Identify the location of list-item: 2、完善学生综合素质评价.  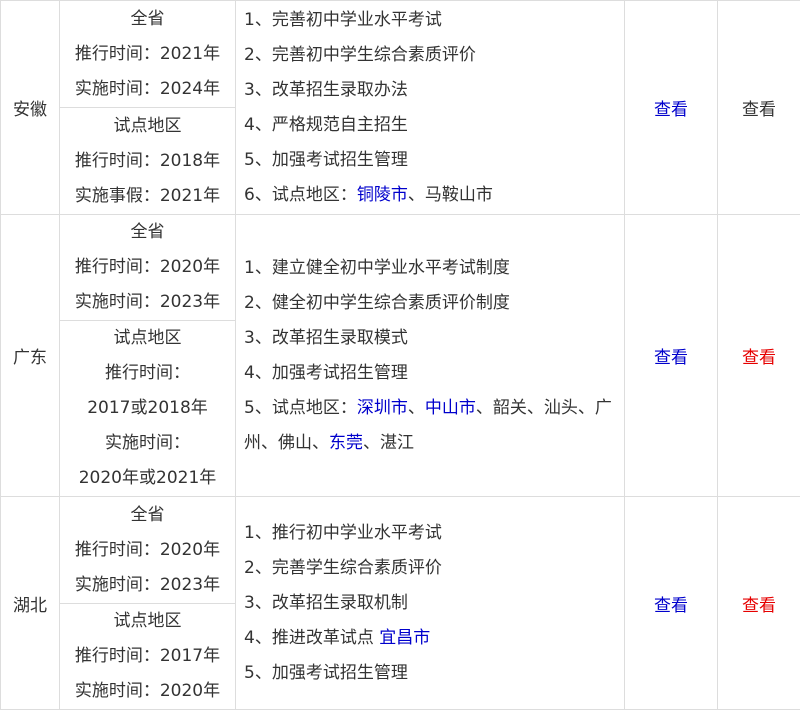
(431, 568).